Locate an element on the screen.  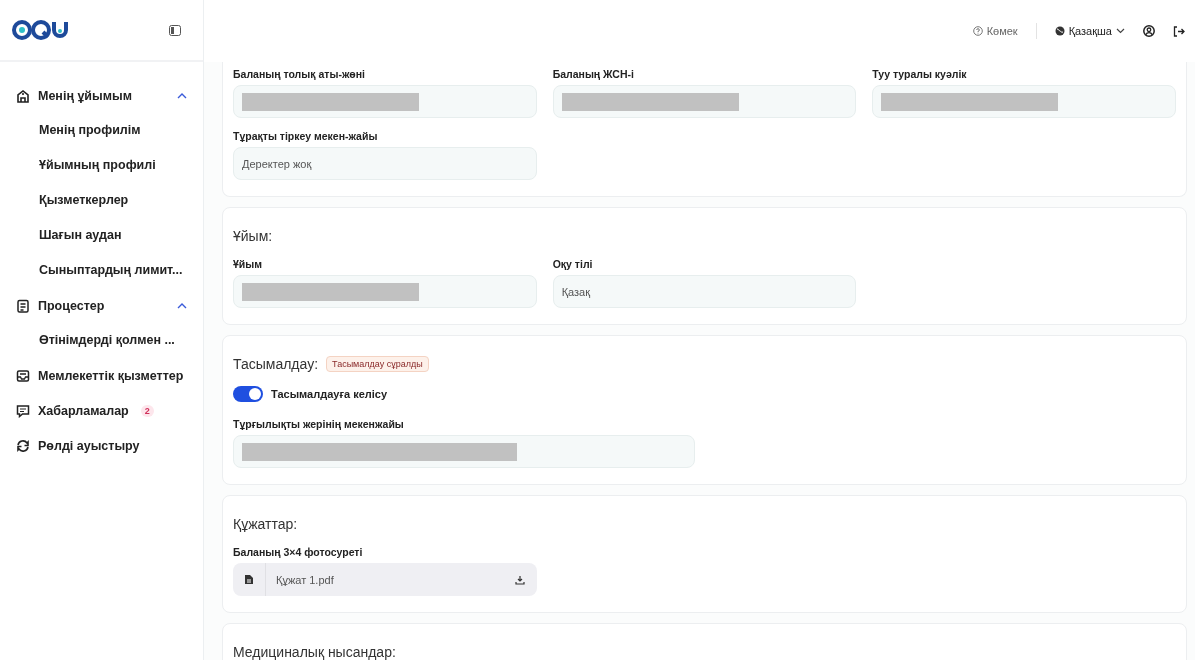
logout-icon is located at coordinates (1179, 31).